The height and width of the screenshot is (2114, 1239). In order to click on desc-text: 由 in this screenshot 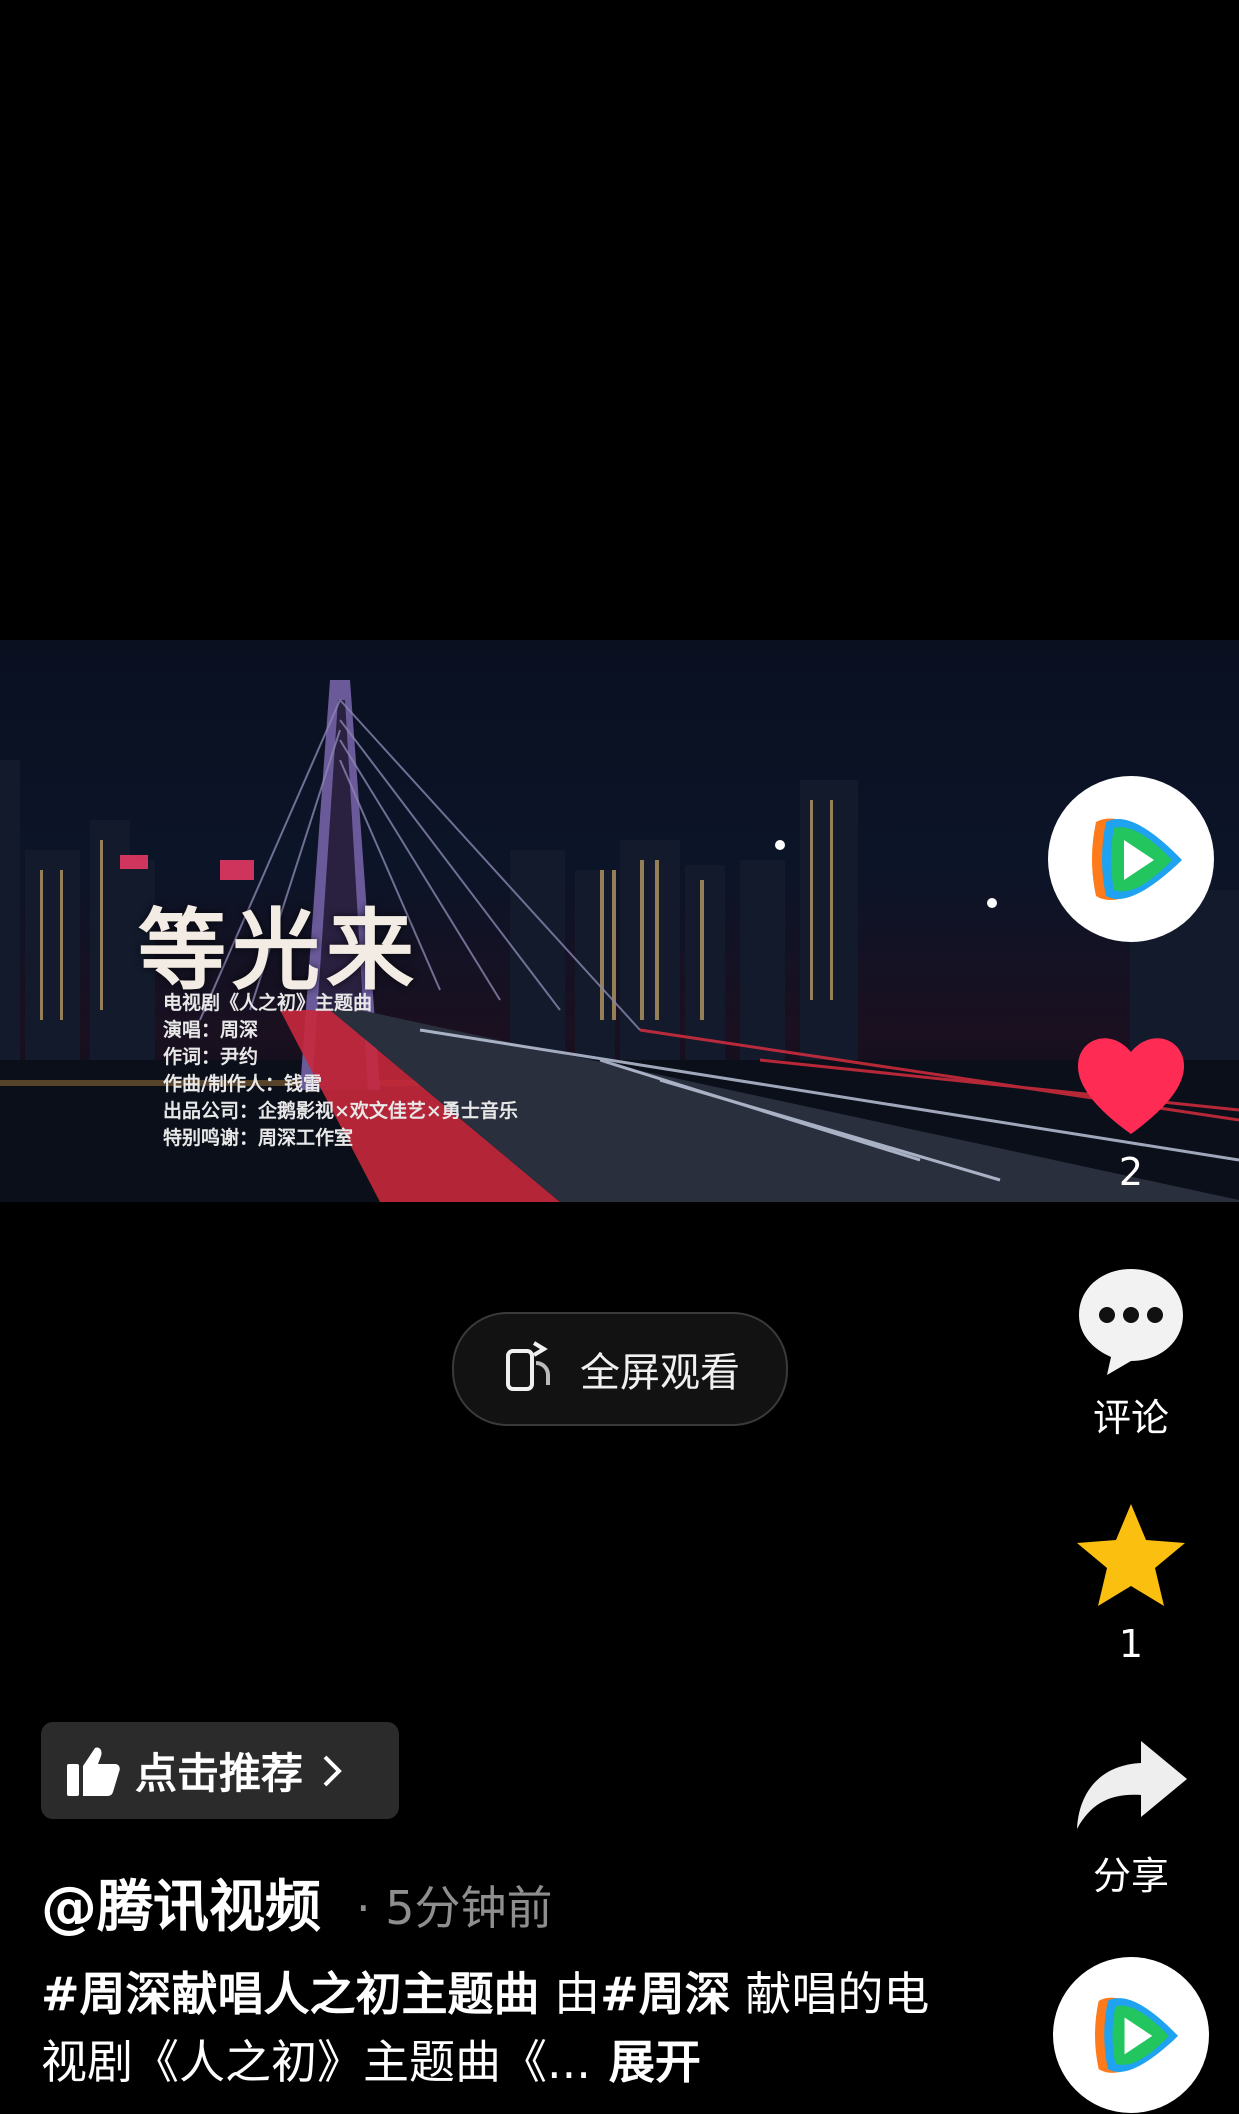, I will do `click(570, 1994)`.